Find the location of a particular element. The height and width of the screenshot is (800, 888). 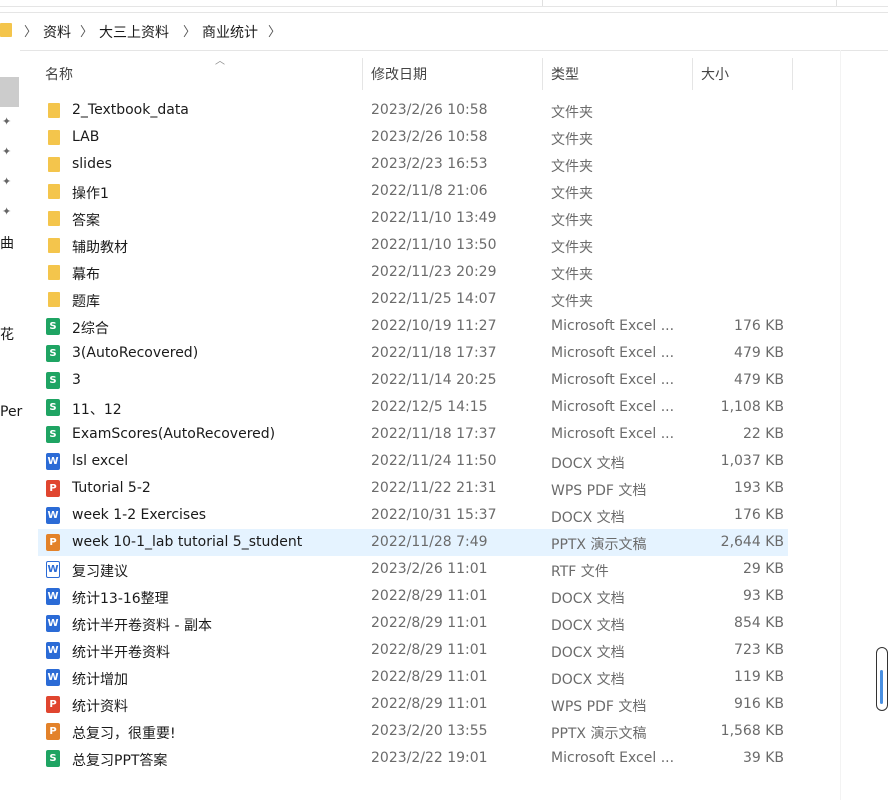

column-date: 修改日期 is located at coordinates (399, 74).